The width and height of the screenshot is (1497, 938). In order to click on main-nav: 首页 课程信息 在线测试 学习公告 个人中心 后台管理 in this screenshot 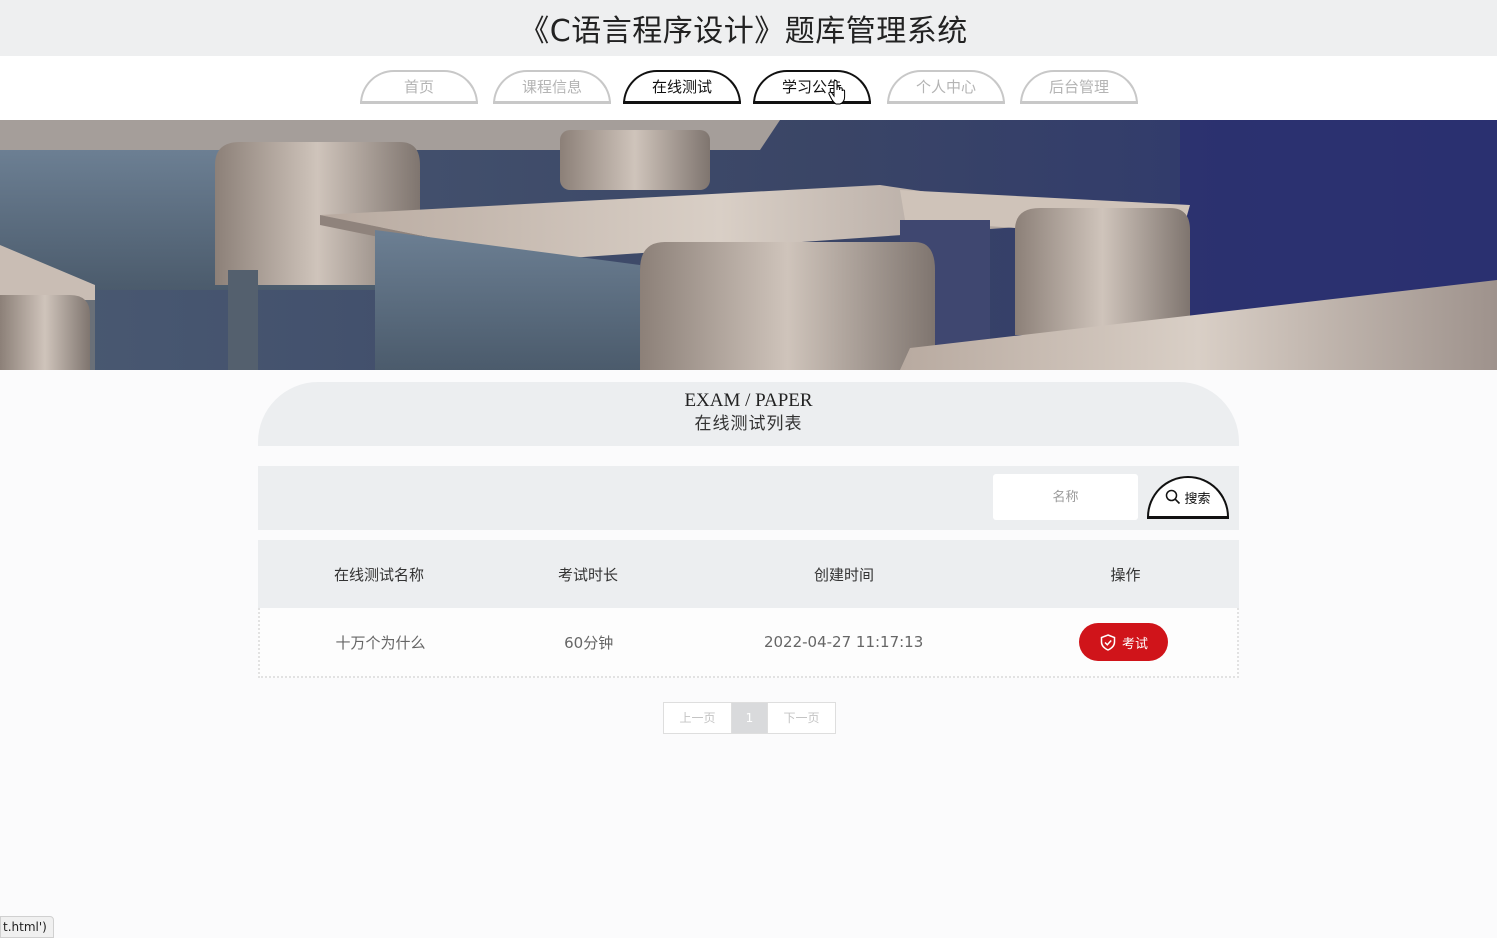, I will do `click(748, 88)`.